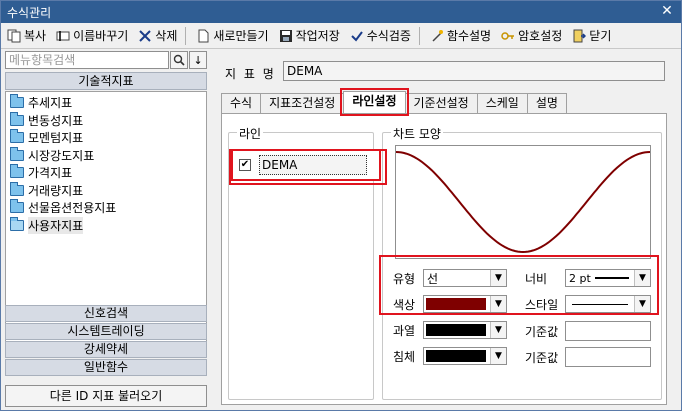 This screenshot has width=682, height=411. What do you see at coordinates (404, 356) in the screenshot?
I see `oversold-label: 침체` at bounding box center [404, 356].